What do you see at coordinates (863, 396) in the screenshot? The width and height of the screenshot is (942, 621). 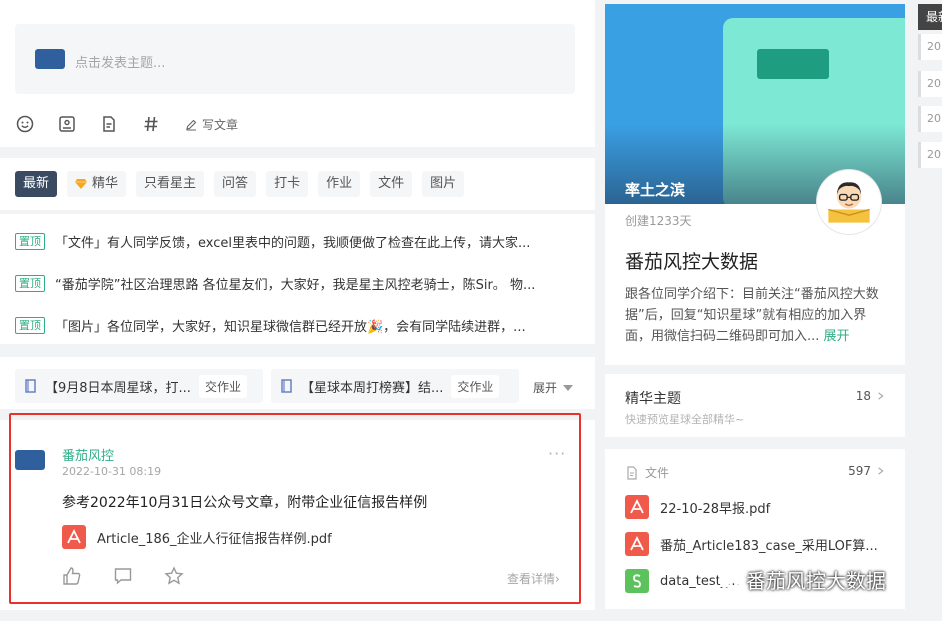 I see `featured-count-value: 18` at bounding box center [863, 396].